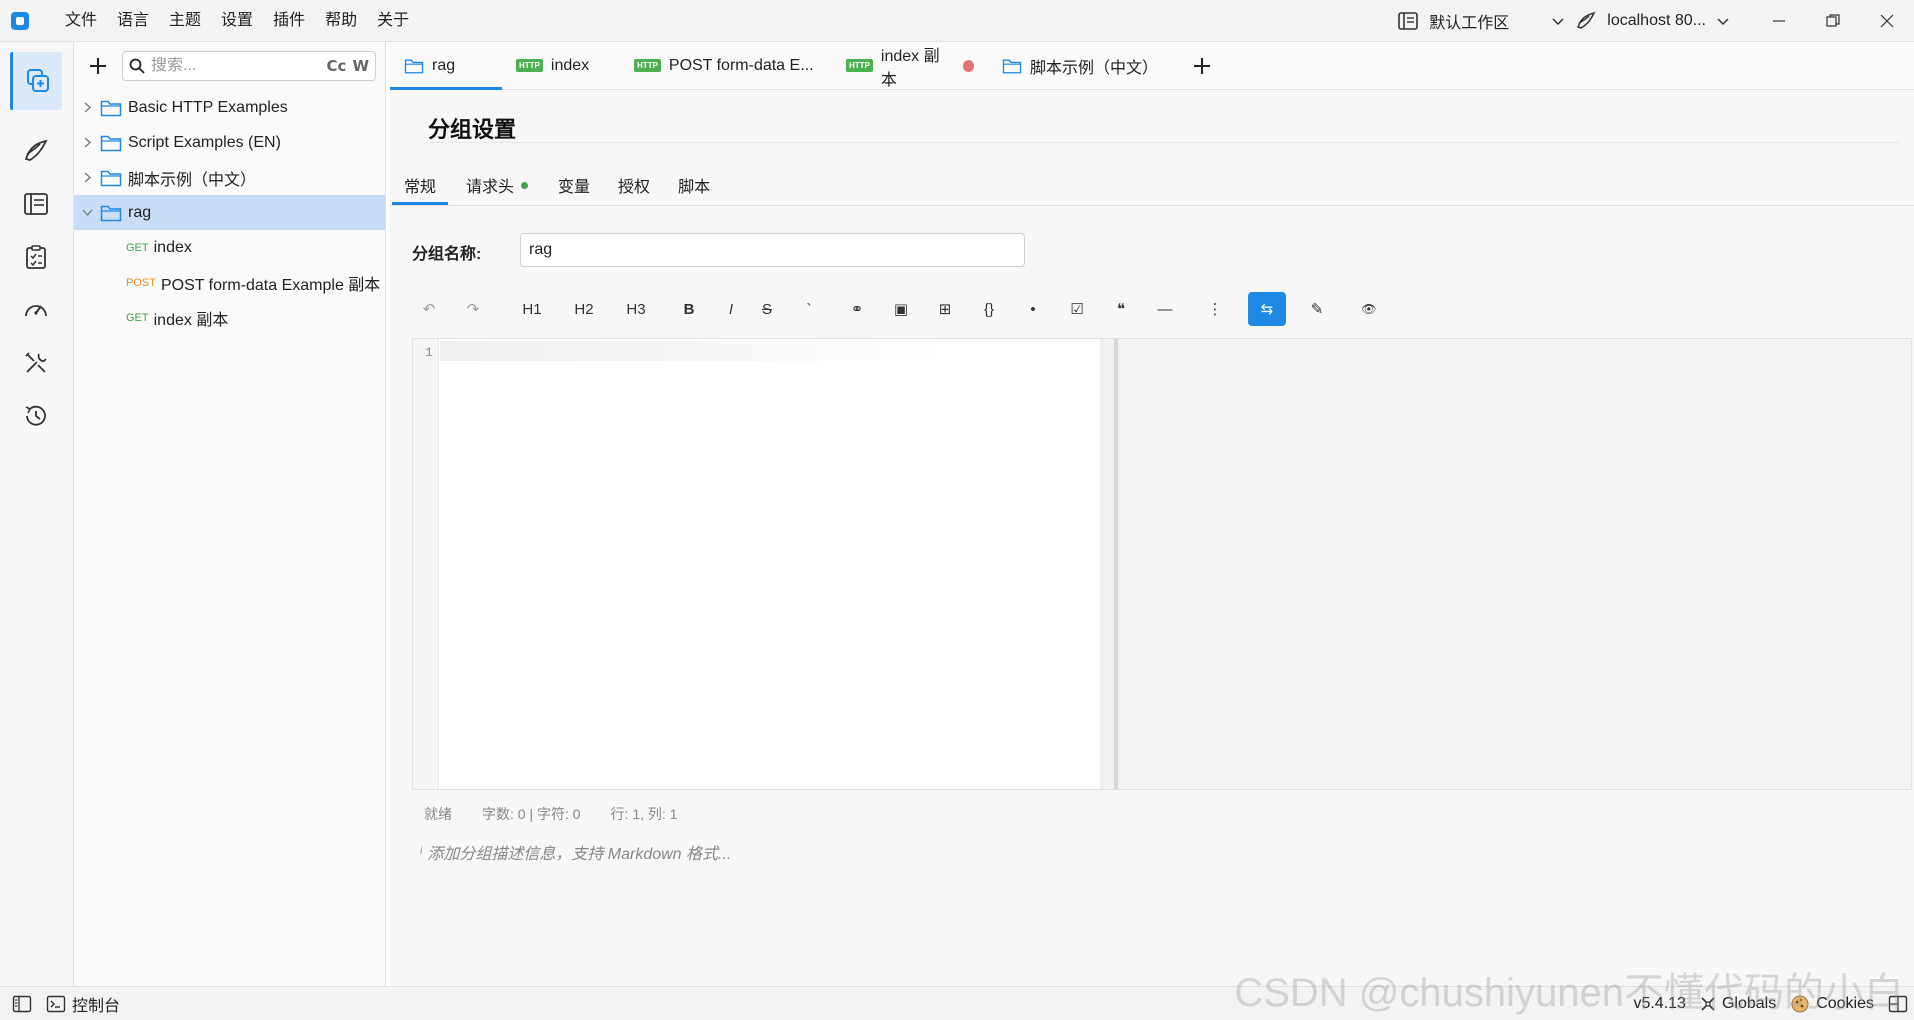  I want to click on globals-button: Globals, so click(1738, 1004).